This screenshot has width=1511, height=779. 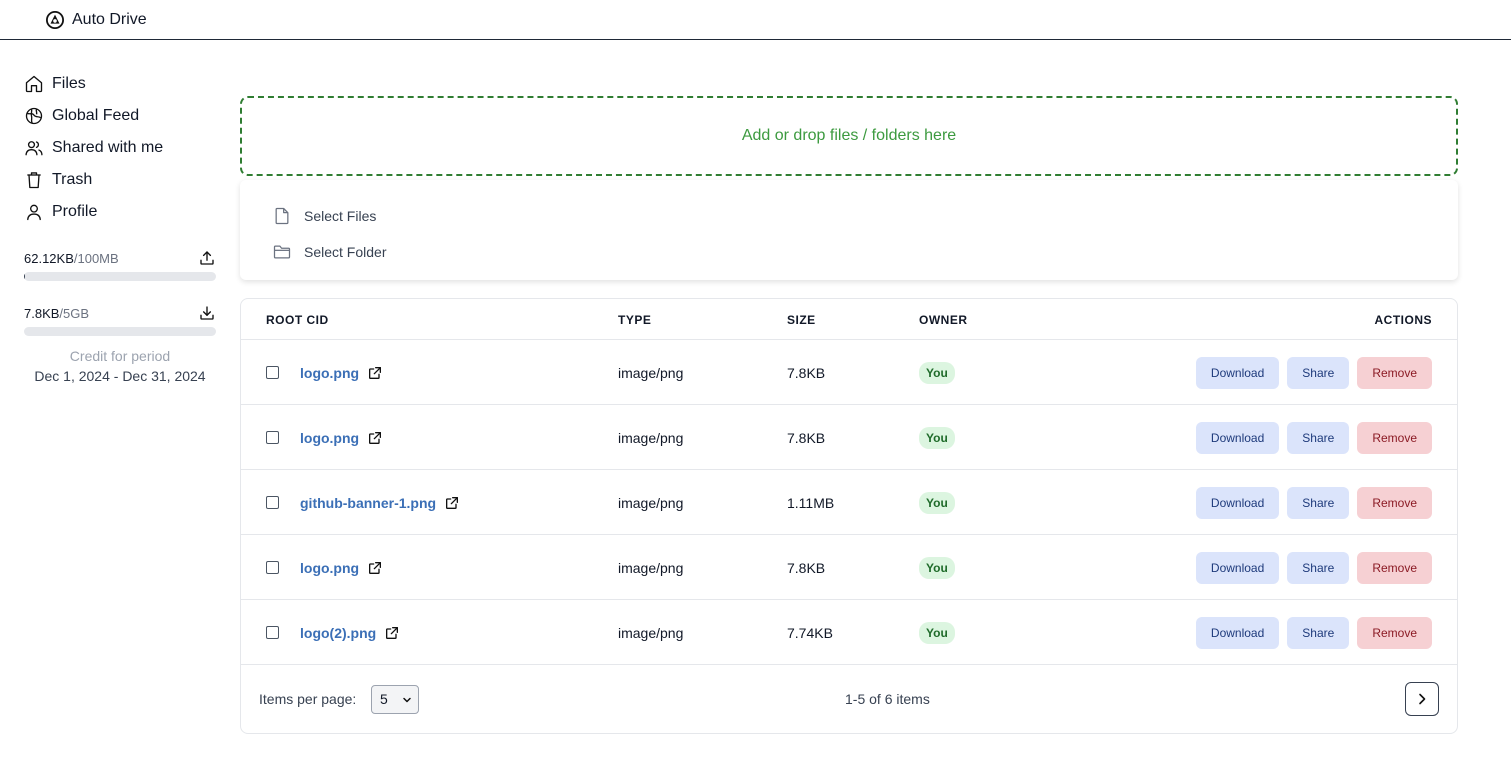 I want to click on sidebar-item-label: Global Feed, so click(x=96, y=115).